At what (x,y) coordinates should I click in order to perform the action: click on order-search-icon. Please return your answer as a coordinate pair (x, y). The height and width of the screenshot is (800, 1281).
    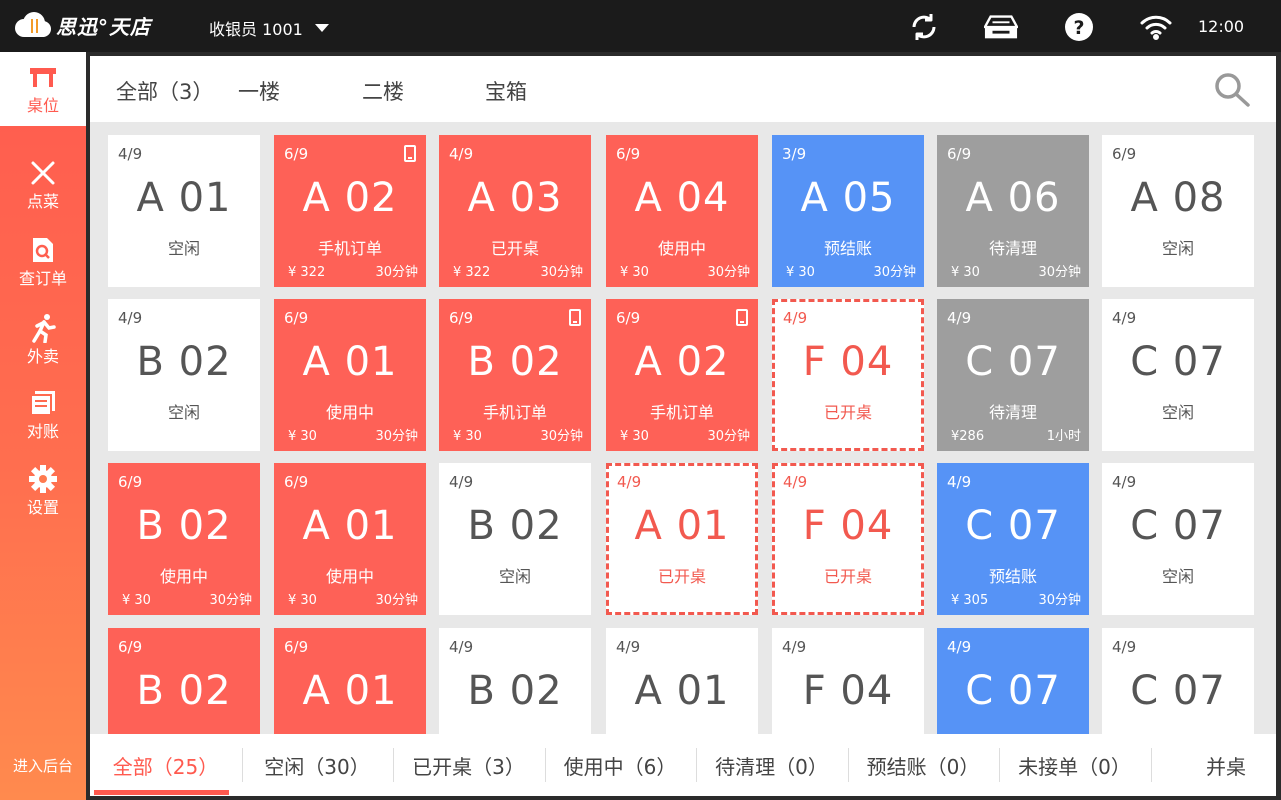
    Looking at the image, I should click on (43, 250).